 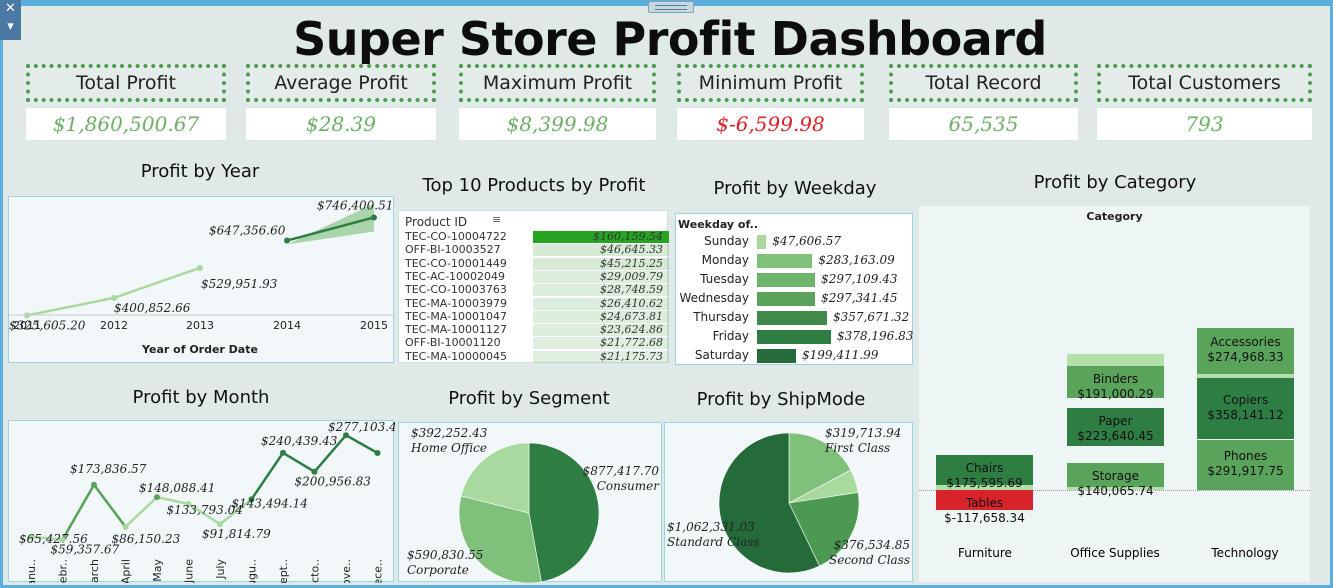 I want to click on data-label: $143,494.14, so click(x=270, y=503).